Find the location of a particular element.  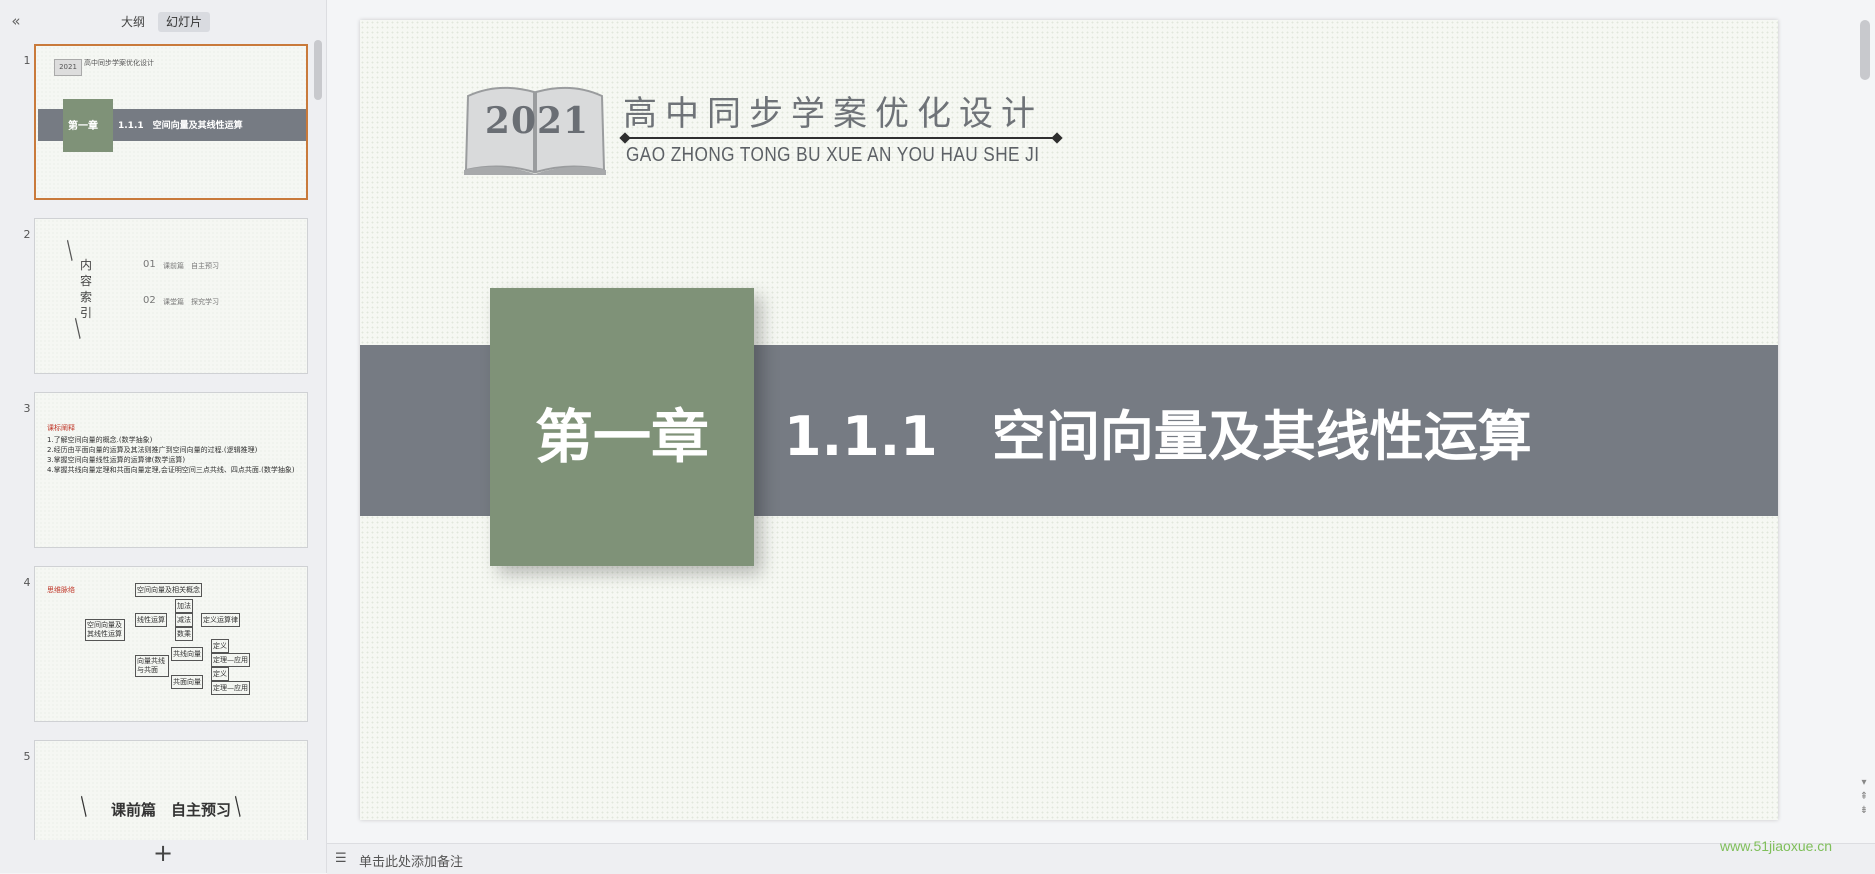

mindmap-node: 数乘 is located at coordinates (184, 634).